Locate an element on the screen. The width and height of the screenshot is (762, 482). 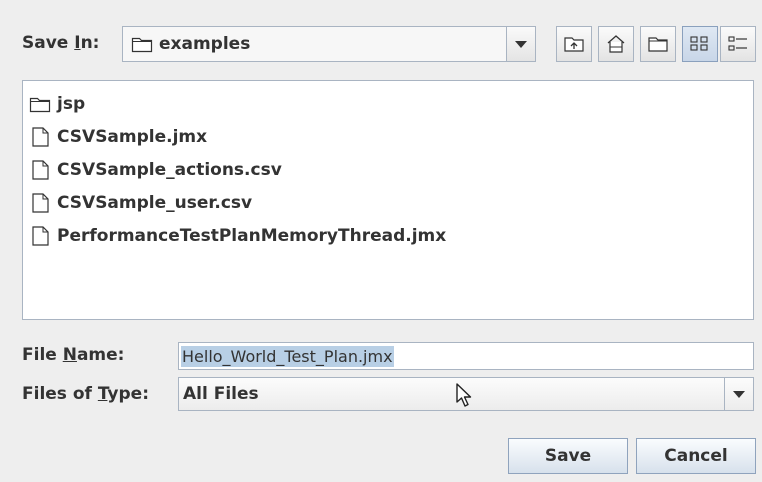
home-icon is located at coordinates (616, 44).